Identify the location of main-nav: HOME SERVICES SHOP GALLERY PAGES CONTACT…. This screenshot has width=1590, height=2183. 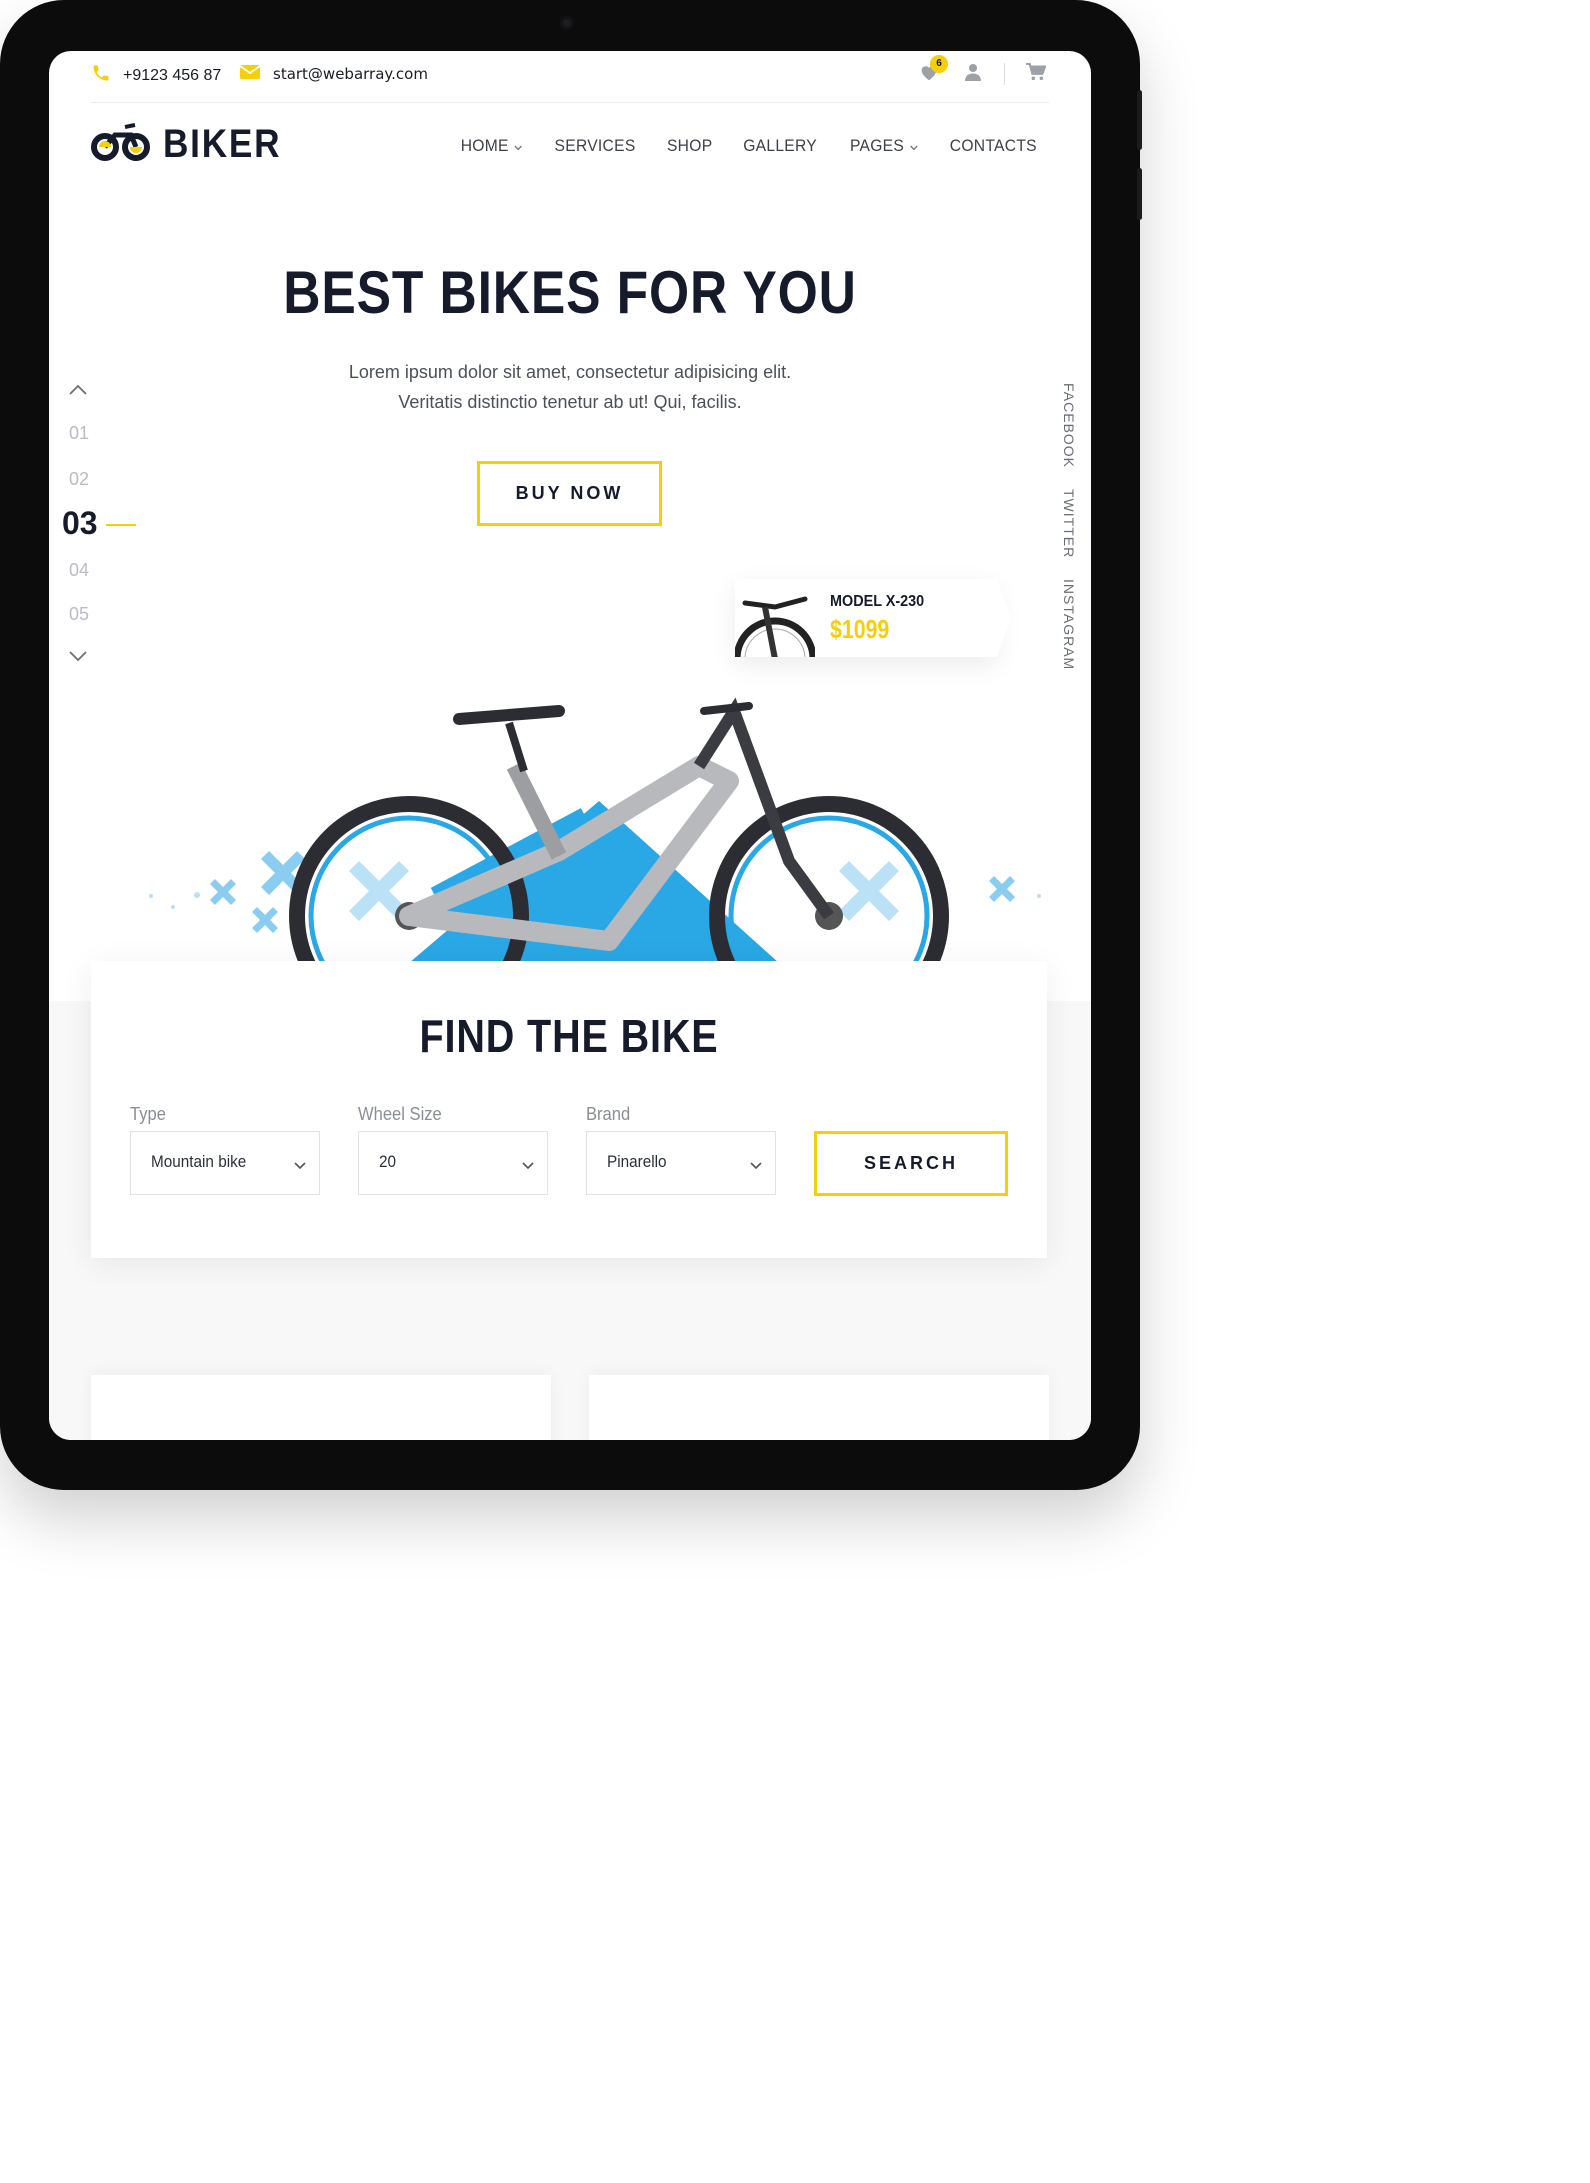
(749, 146).